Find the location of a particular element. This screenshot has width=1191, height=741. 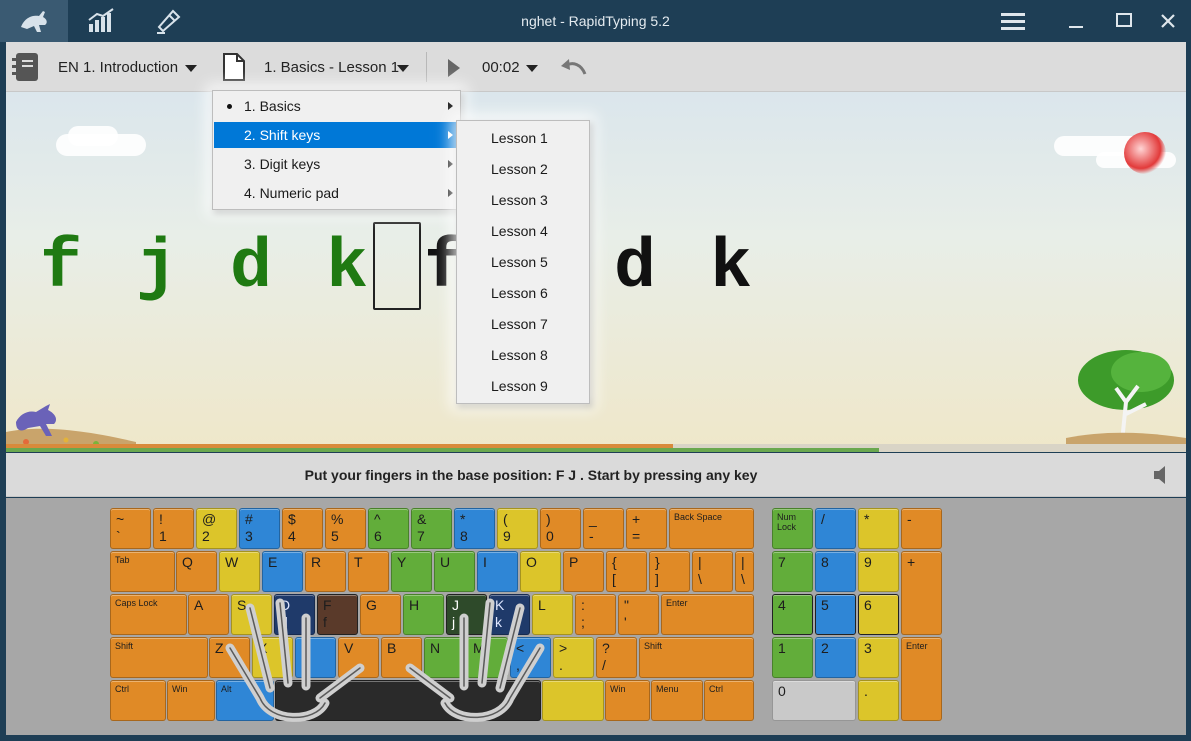

timer-display: 00:02 is located at coordinates (501, 67).